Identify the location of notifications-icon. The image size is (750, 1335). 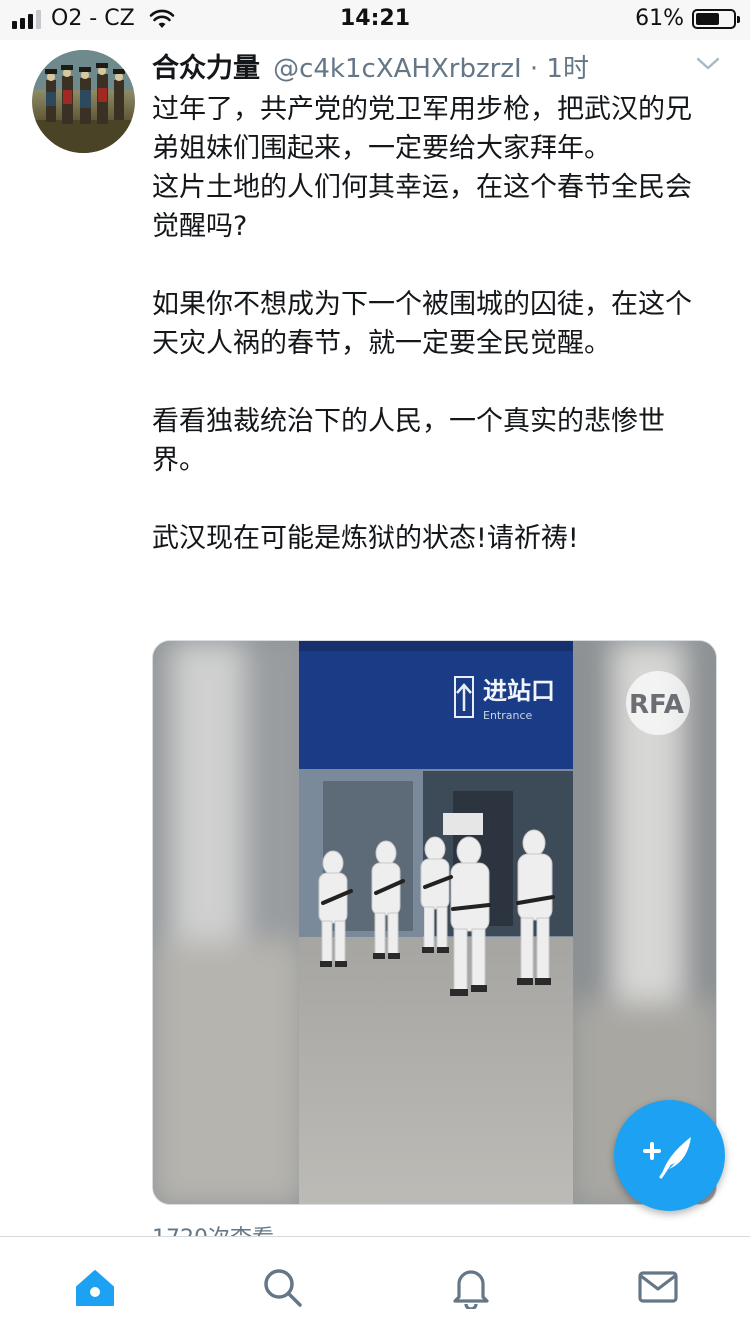
(471, 1287).